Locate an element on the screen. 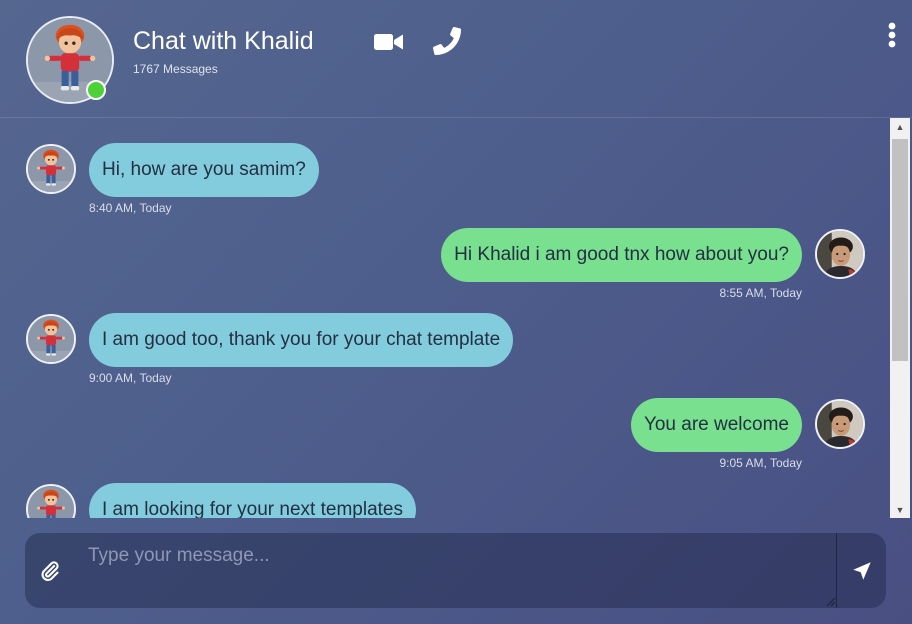 The height and width of the screenshot is (624, 912). send-icon is located at coordinates (861, 570).